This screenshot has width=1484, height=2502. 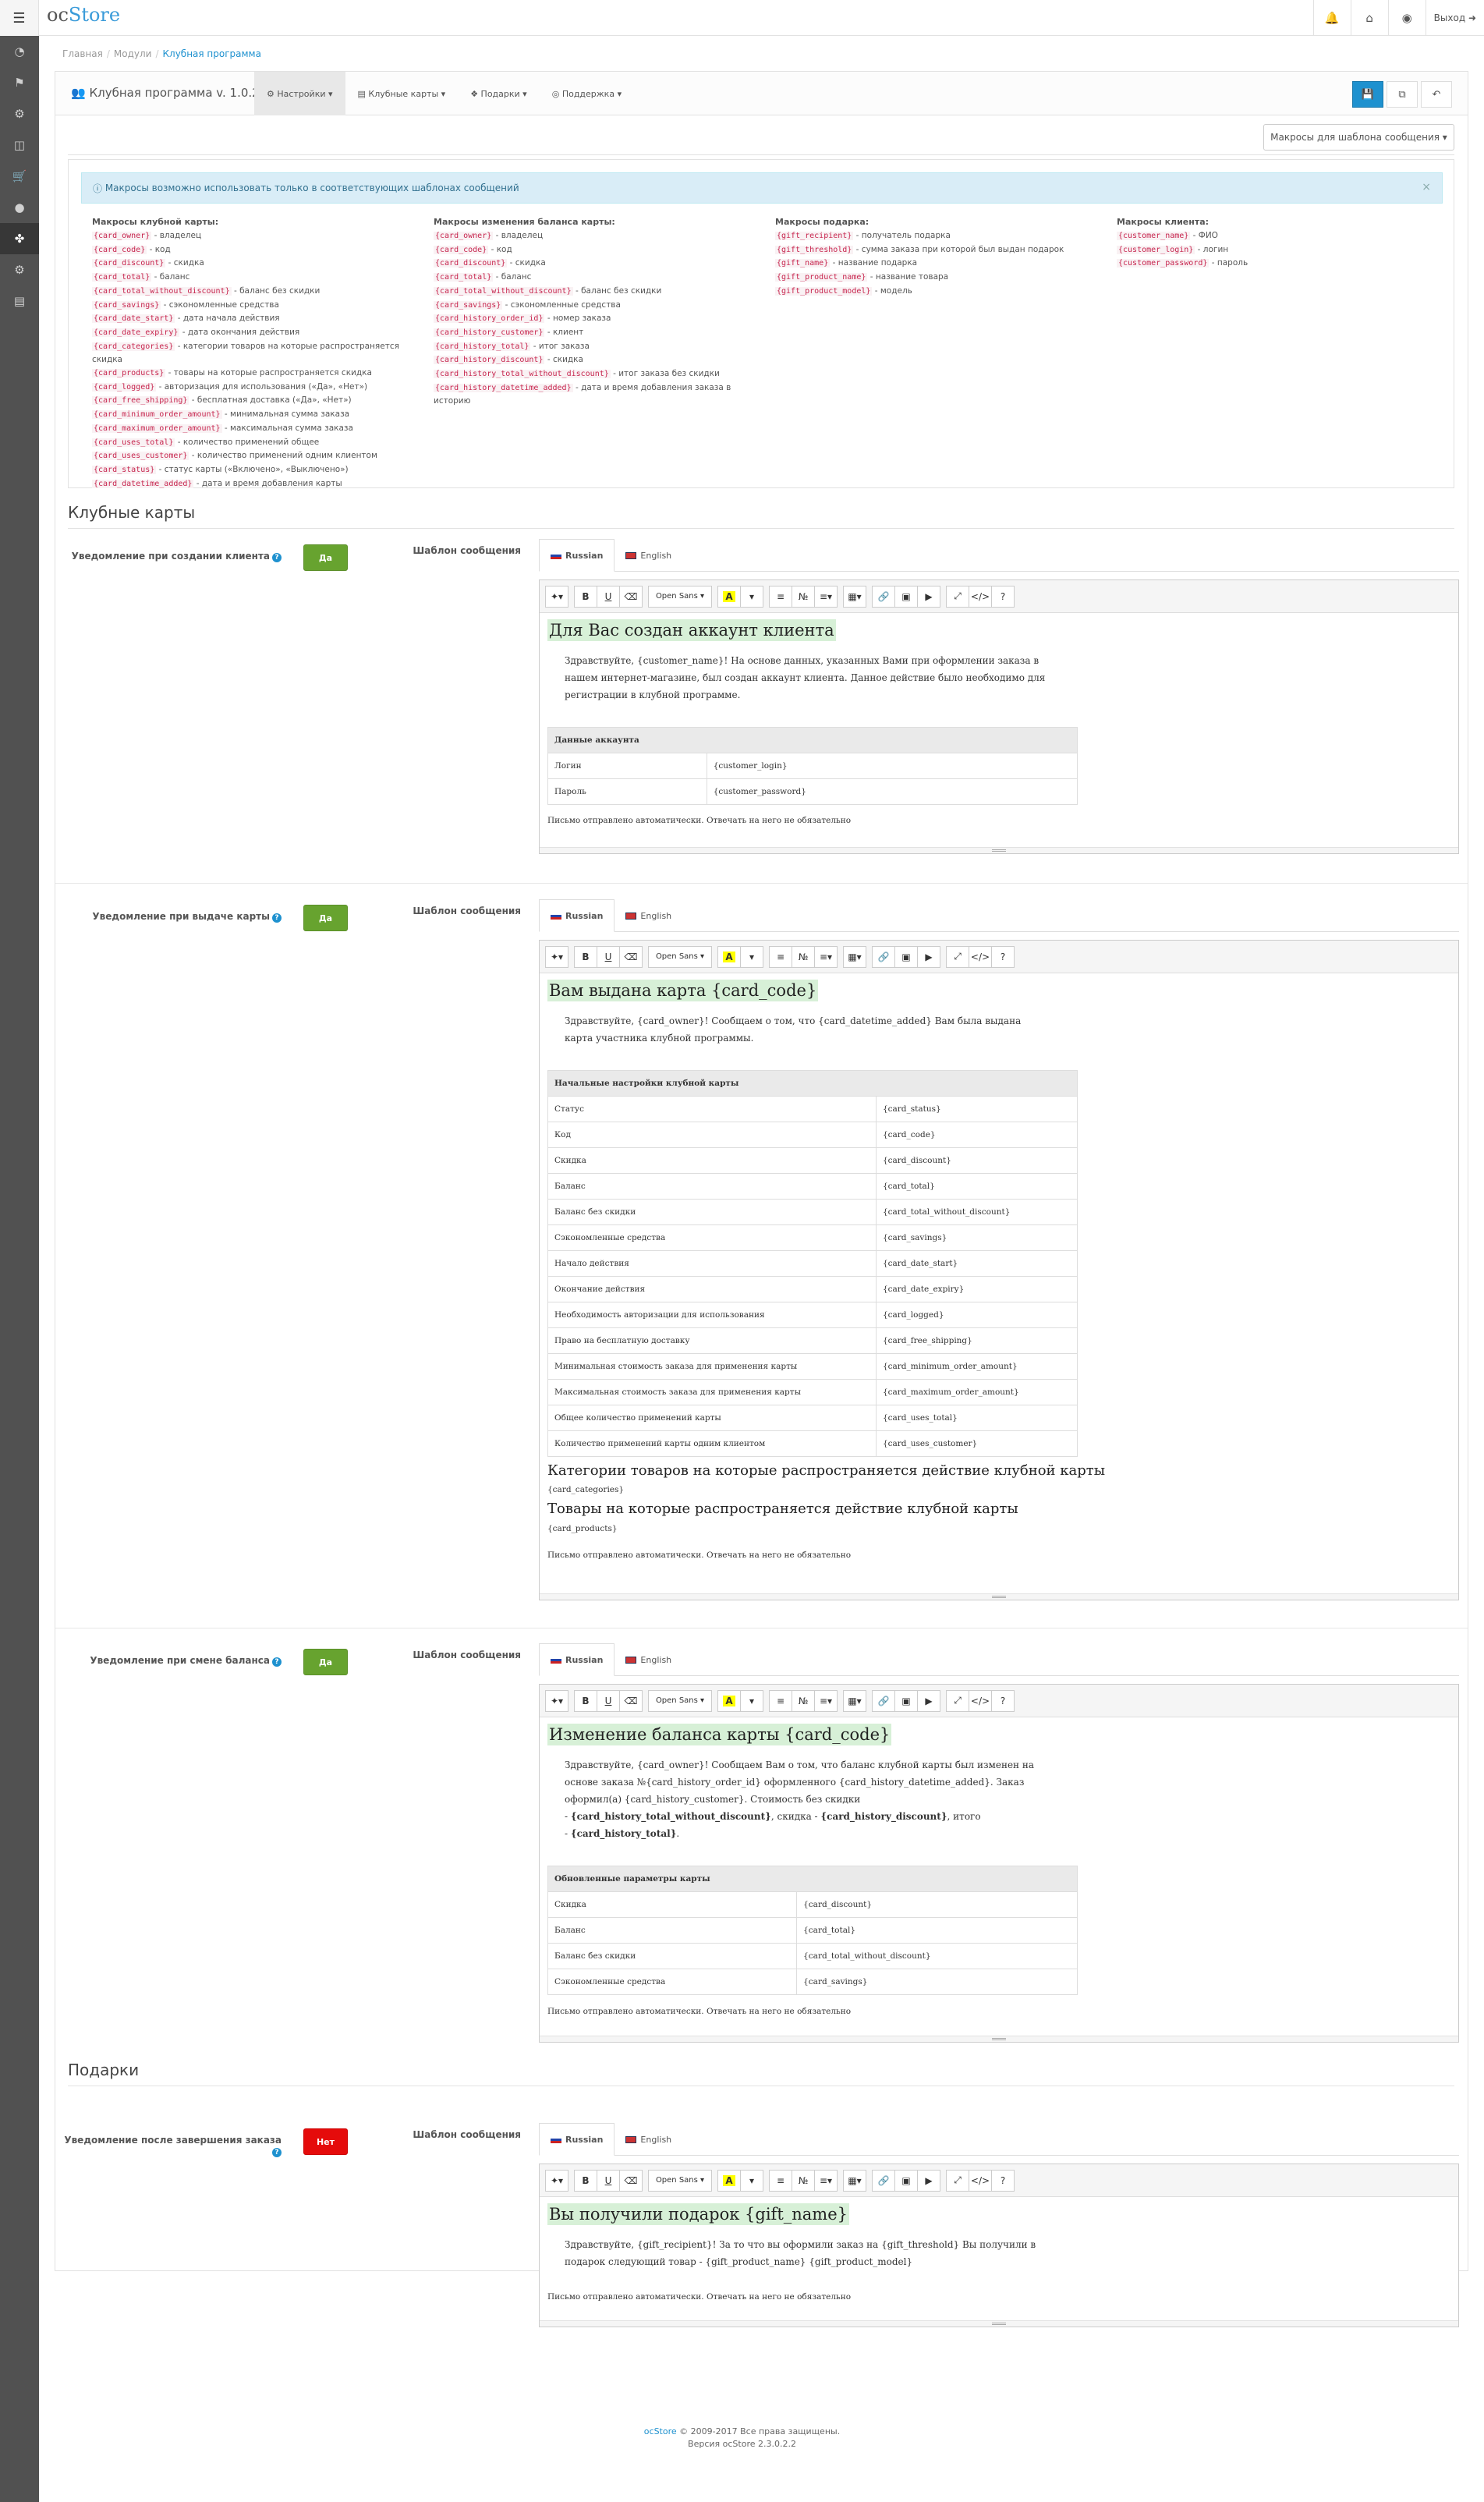 I want to click on footer-brand-link: ocStore, so click(x=660, y=2431).